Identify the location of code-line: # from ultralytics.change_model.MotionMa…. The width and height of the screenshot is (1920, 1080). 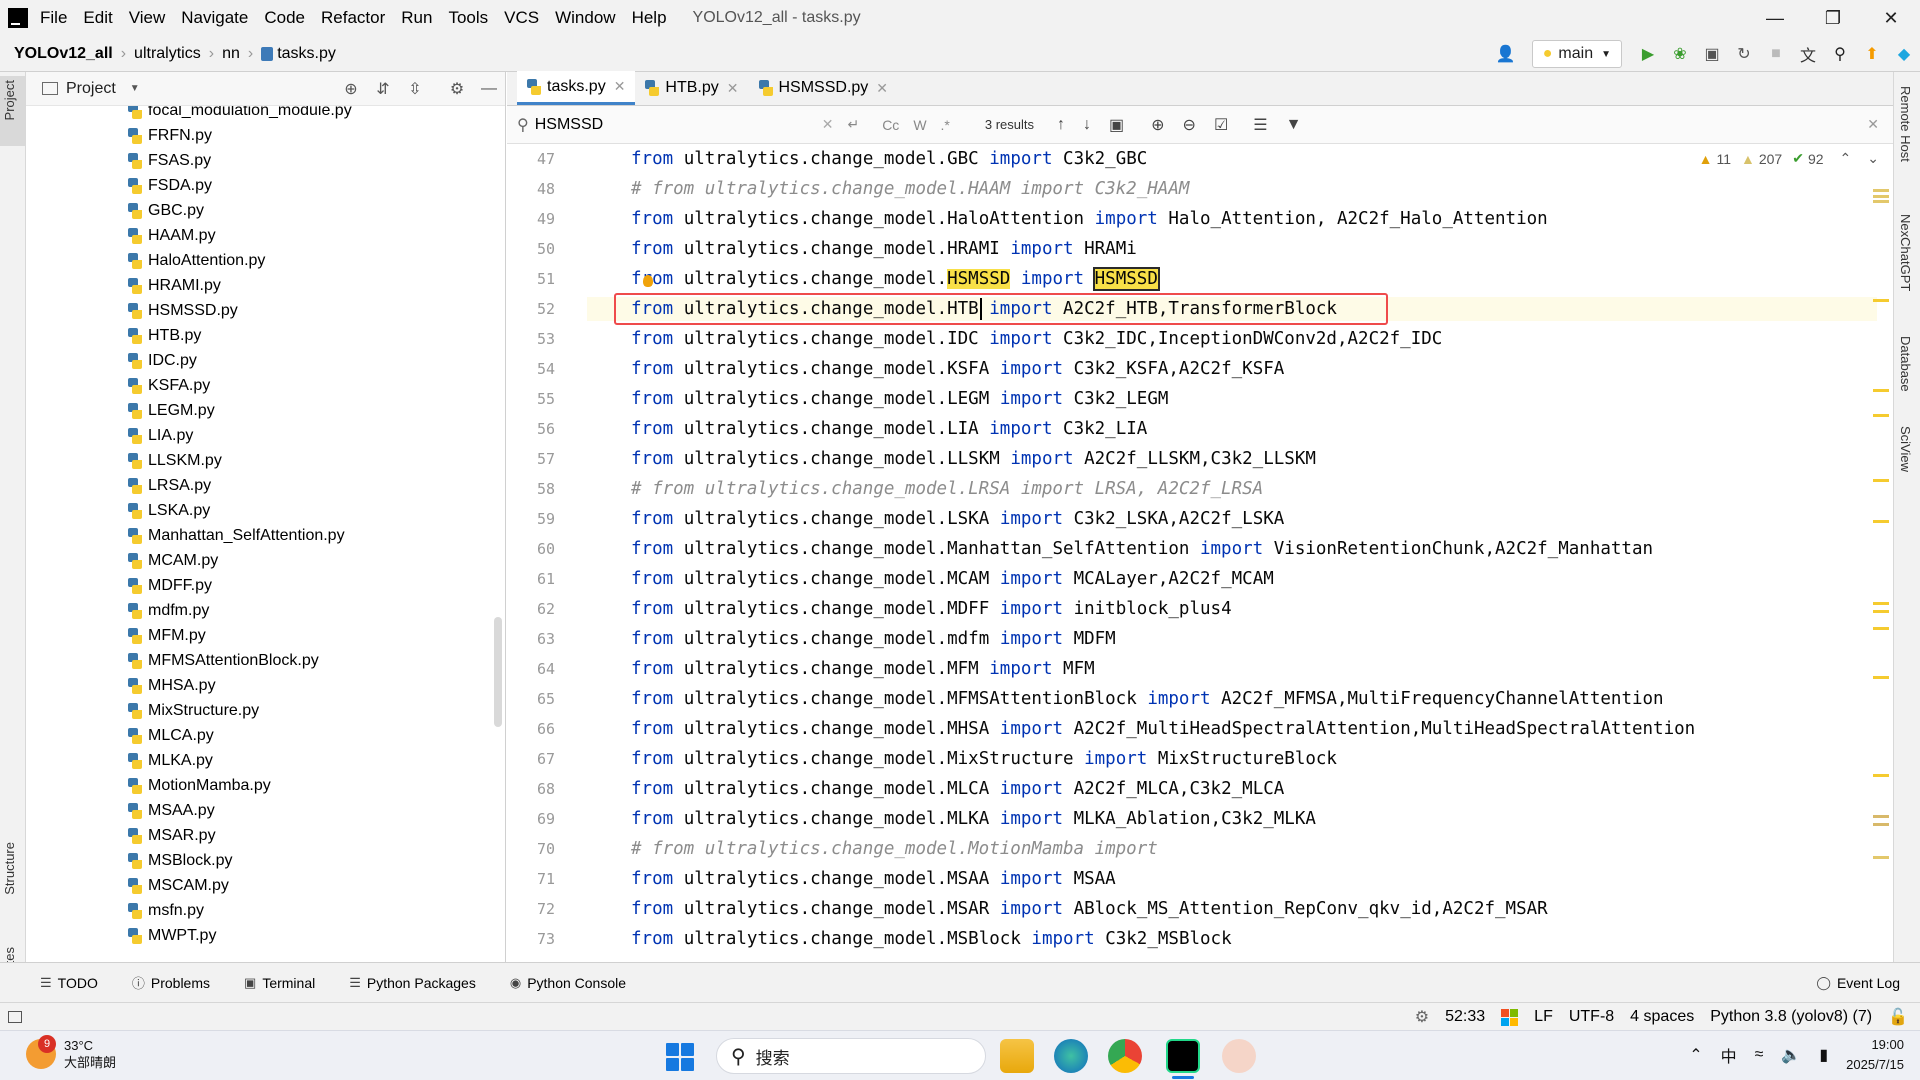
(894, 849).